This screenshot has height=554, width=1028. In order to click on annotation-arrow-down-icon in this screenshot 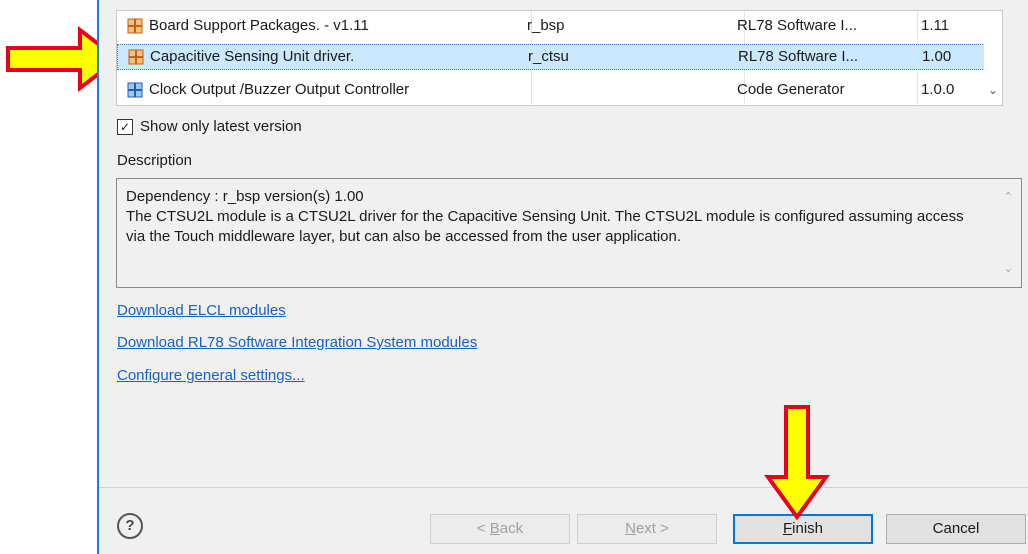, I will do `click(797, 463)`.